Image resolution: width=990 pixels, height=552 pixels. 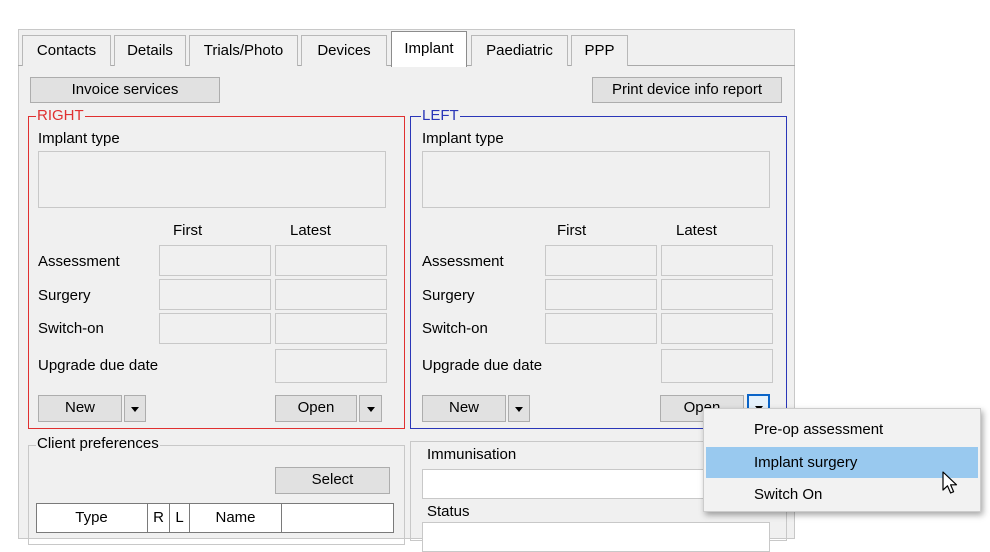 What do you see at coordinates (687, 90) in the screenshot?
I see `print-device-info-report-button: Print device info report` at bounding box center [687, 90].